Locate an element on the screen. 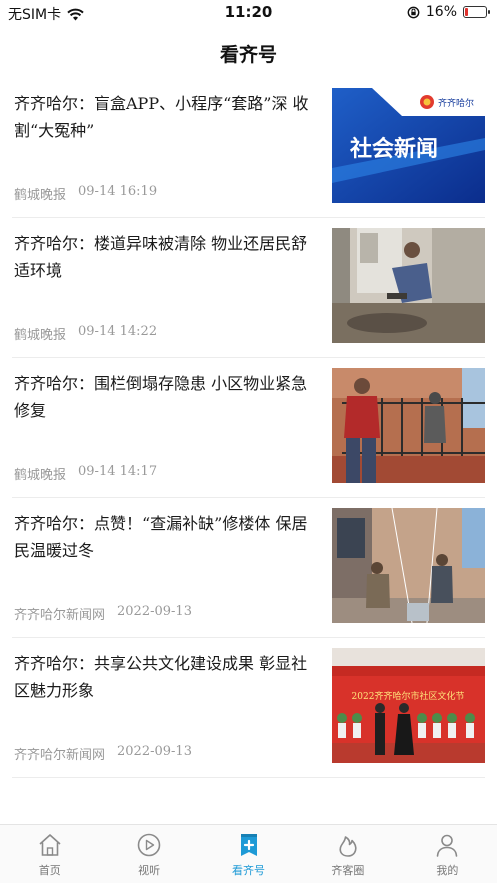  news-thumbnail: 2022齐齐哈尔市社区文化节 is located at coordinates (408, 705).